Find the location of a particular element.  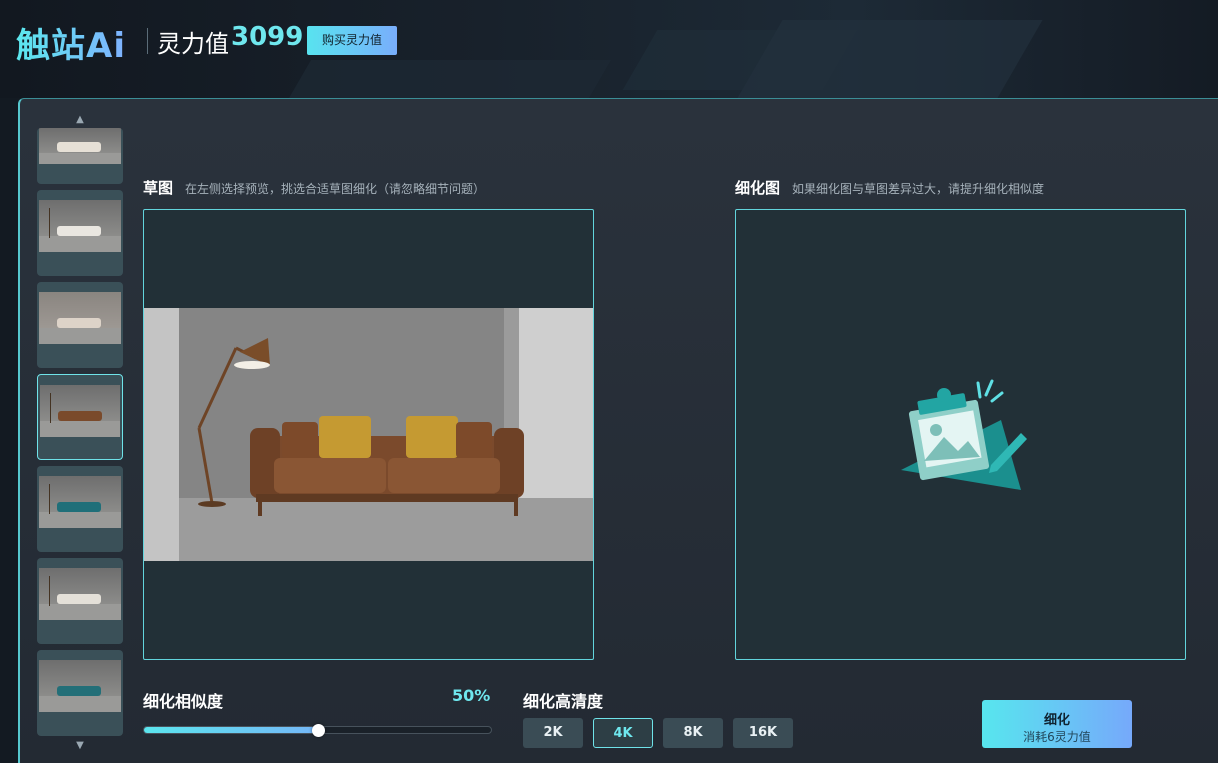

resolution-option-4k: 4K is located at coordinates (623, 733).